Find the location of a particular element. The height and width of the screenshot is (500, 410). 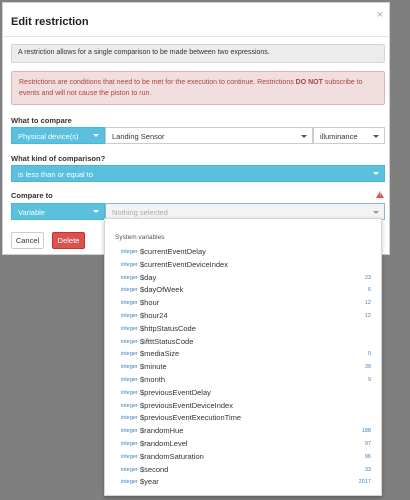

variable-value: 188 is located at coordinates (366, 431).